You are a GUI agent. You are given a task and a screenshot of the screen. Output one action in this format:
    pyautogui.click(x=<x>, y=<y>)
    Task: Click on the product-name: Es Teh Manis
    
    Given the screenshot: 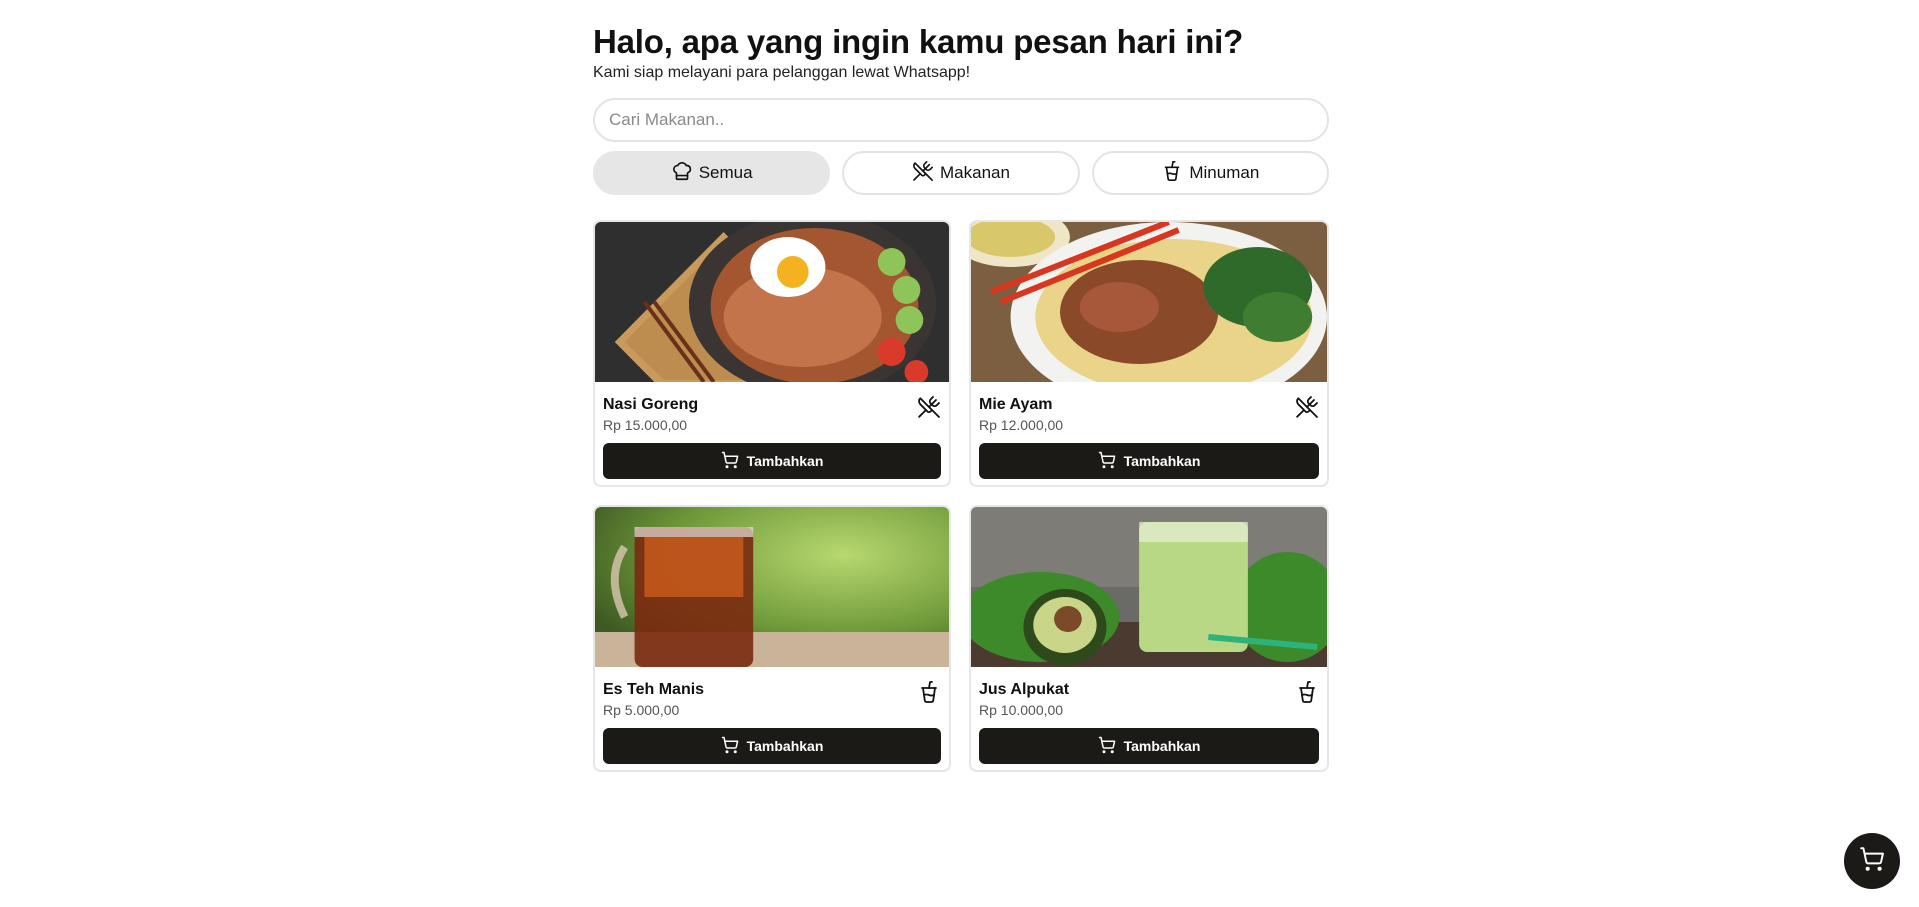 What is the action you would take?
    pyautogui.click(x=654, y=689)
    